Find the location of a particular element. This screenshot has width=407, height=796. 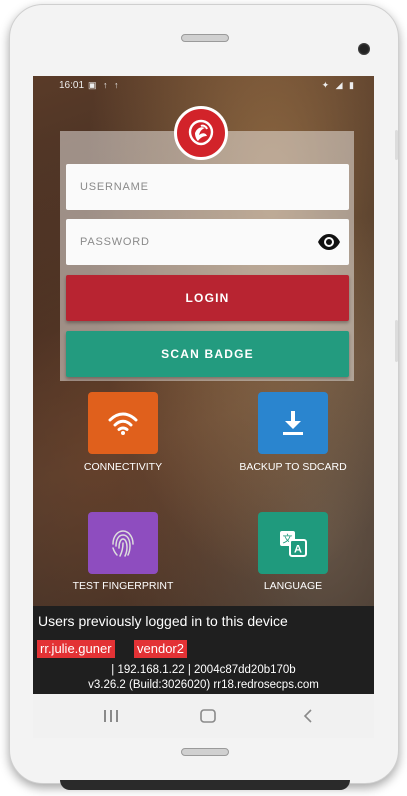

notification-icons: ▣ ↑ ↑ is located at coordinates (104, 85).